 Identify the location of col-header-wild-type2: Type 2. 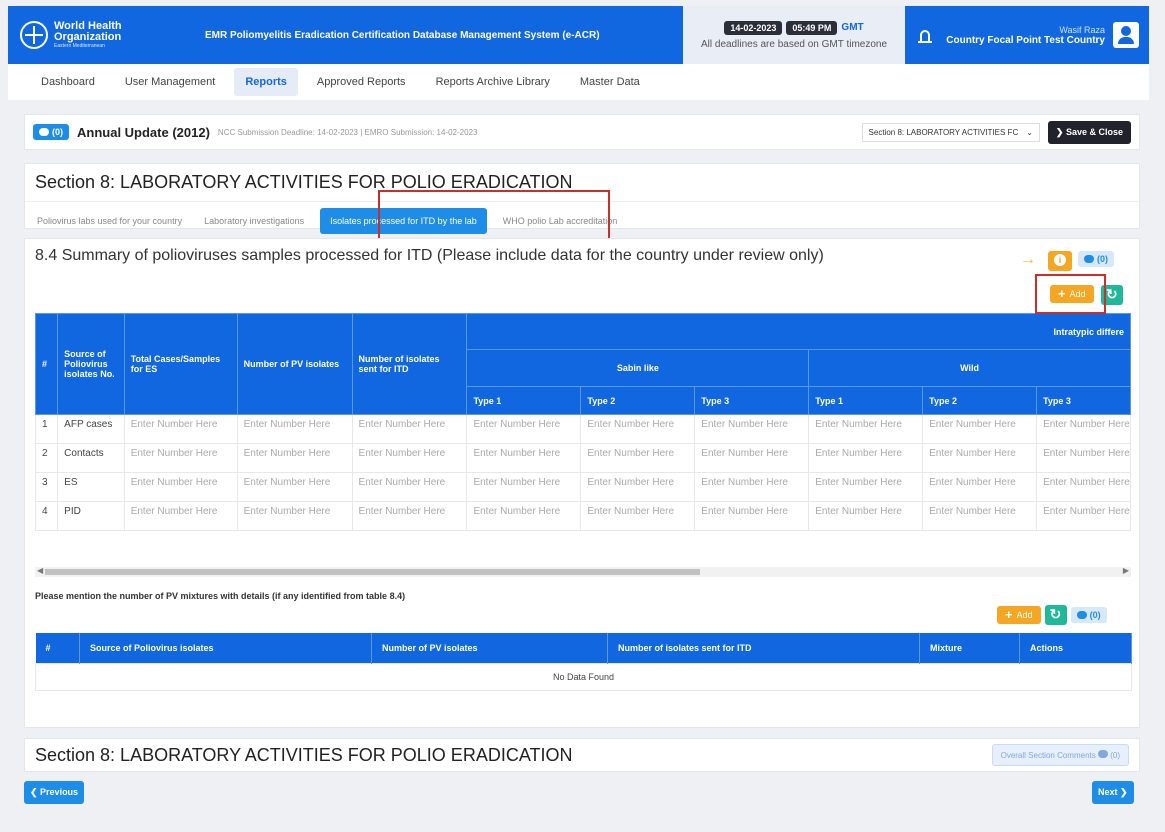
(980, 400).